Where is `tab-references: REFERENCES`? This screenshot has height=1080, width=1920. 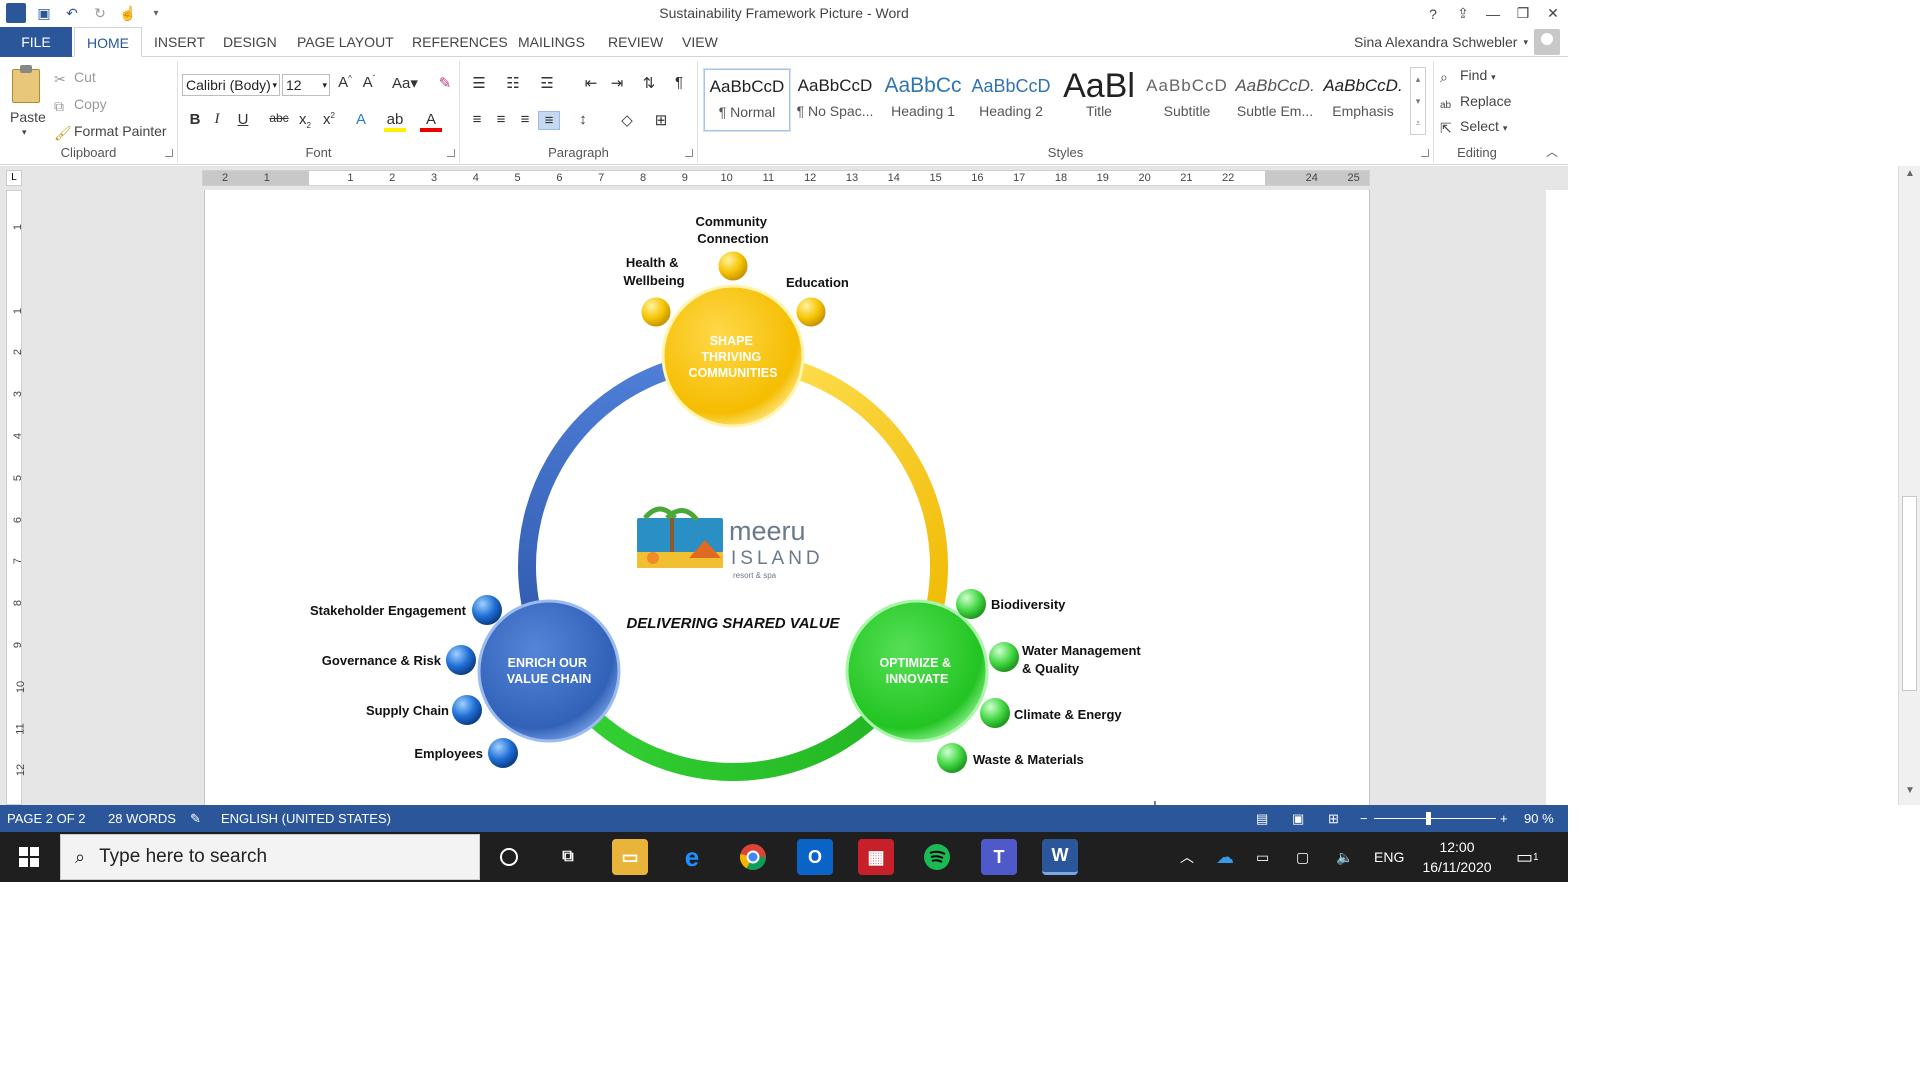 tab-references: REFERENCES is located at coordinates (460, 42).